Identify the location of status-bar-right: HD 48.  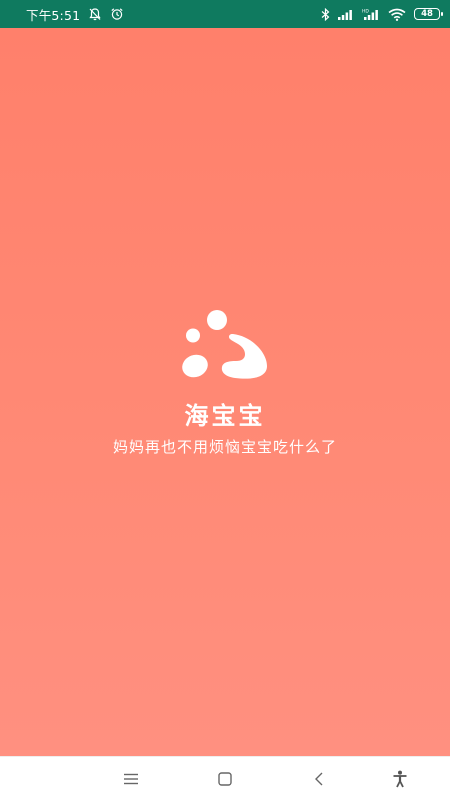
(382, 14).